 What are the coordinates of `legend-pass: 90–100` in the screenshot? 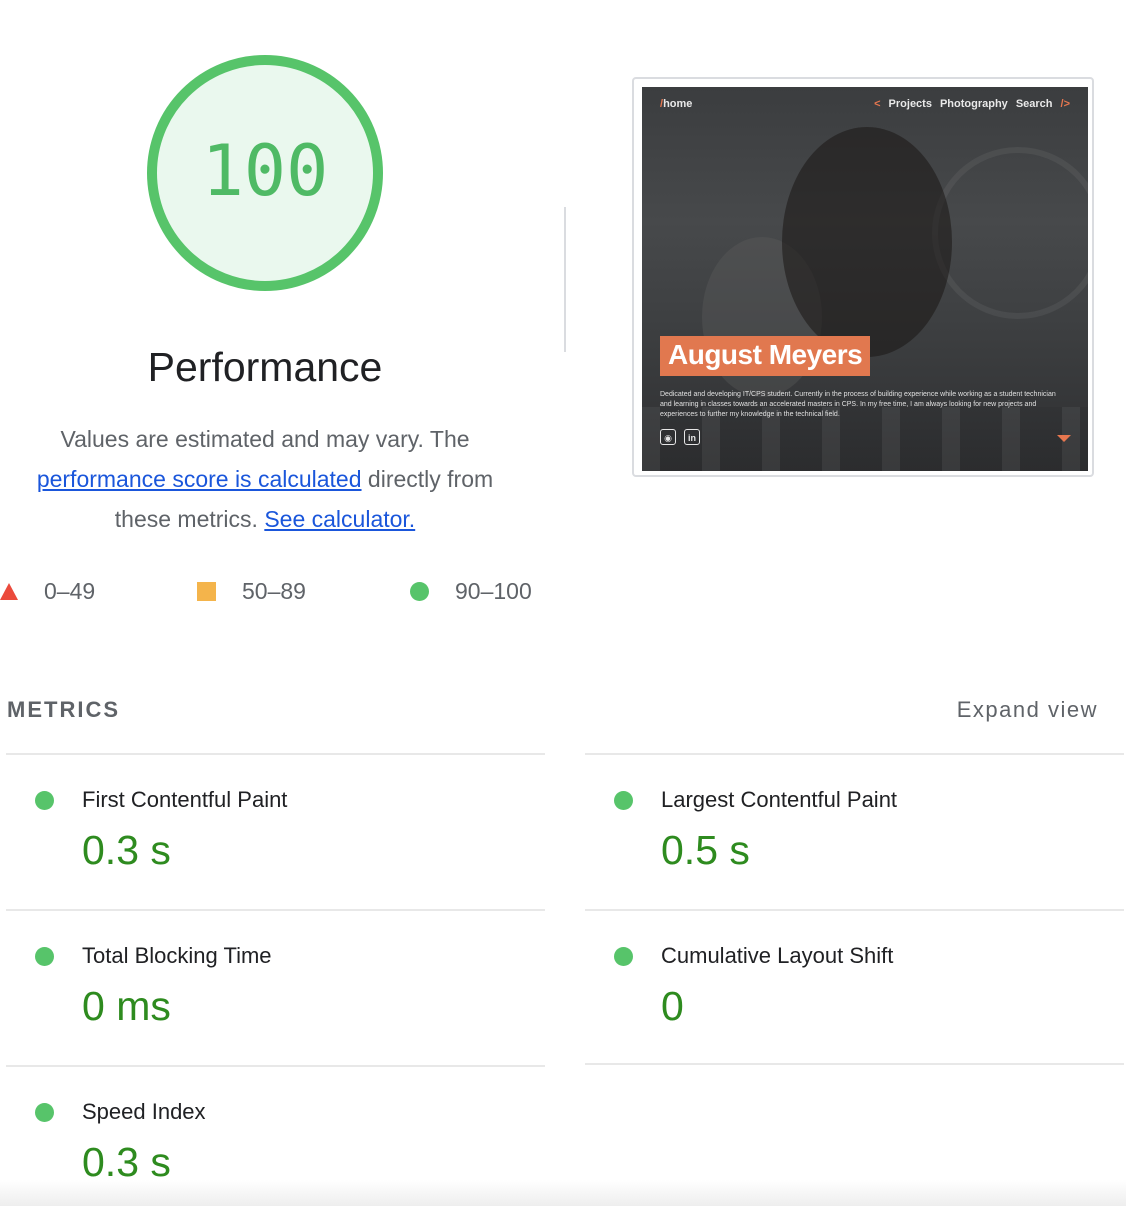 It's located at (471, 591).